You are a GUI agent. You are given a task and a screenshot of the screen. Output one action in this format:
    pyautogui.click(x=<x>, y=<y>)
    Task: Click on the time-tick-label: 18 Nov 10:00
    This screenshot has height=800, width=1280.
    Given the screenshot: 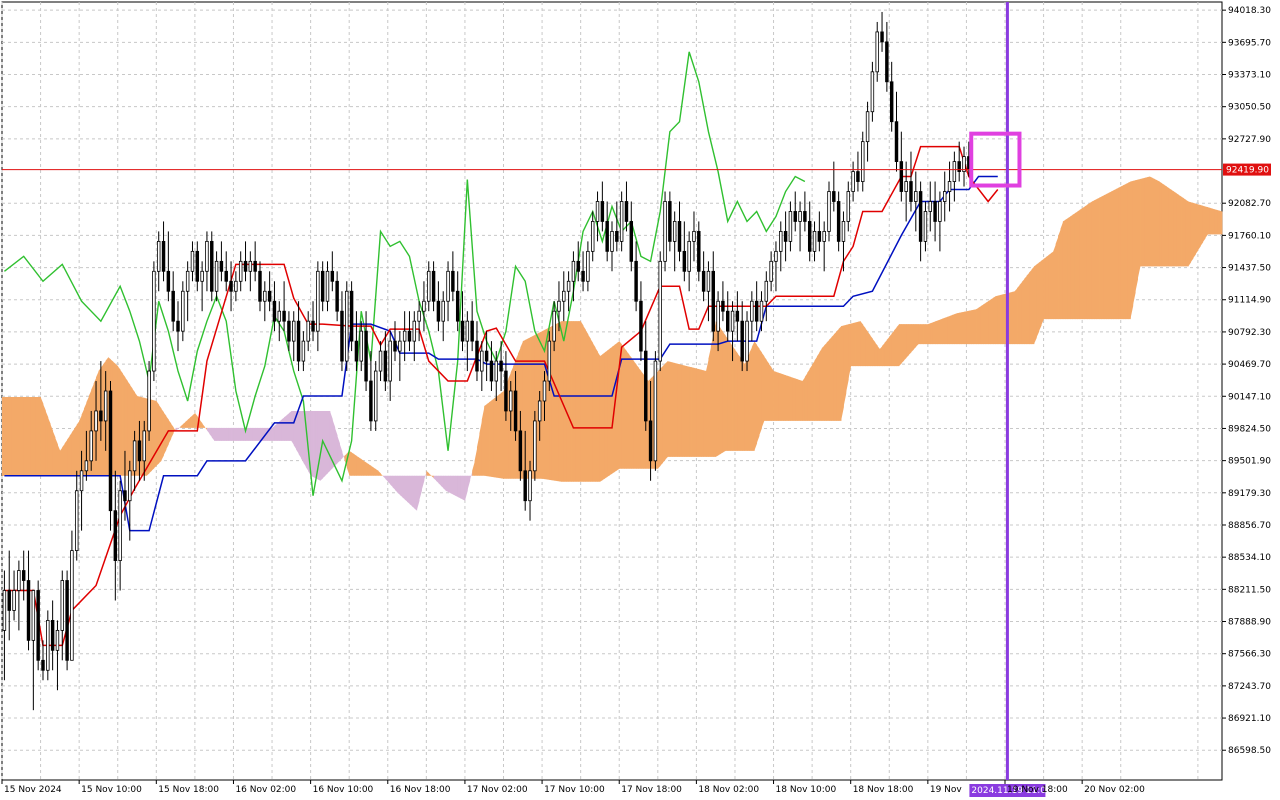 What is the action you would take?
    pyautogui.click(x=806, y=790)
    